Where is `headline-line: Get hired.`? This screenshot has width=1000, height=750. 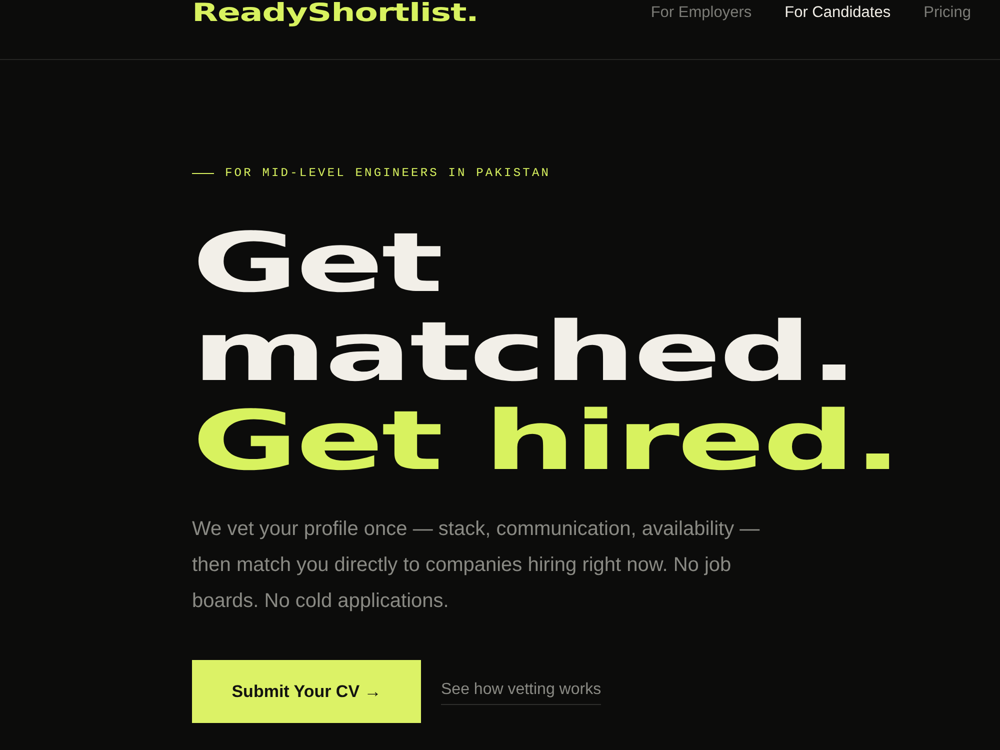
headline-line: Get hired. is located at coordinates (546, 441).